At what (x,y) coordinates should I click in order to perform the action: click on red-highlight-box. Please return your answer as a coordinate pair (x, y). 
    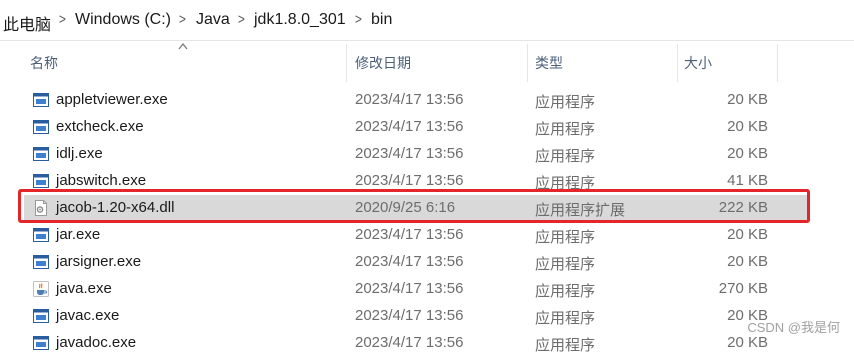
    Looking at the image, I should click on (414, 206).